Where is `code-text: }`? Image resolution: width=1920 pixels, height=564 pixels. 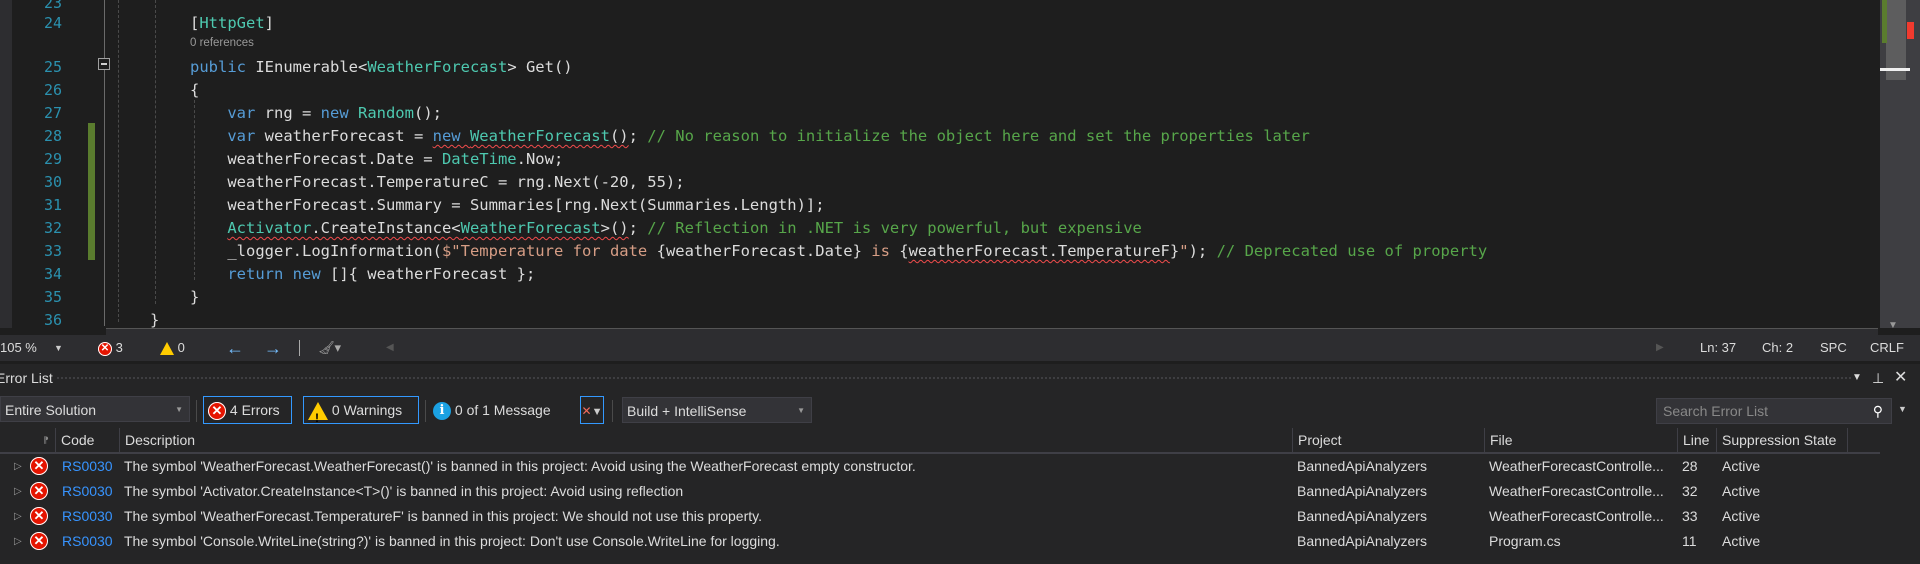 code-text: } is located at coordinates (194, 297).